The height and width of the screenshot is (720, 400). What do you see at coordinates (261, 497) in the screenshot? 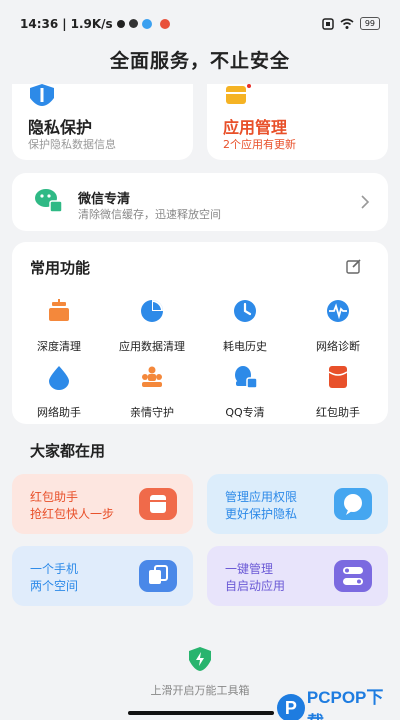
I see `promo-app-permissions-line1: 管理应用权限` at bounding box center [261, 497].